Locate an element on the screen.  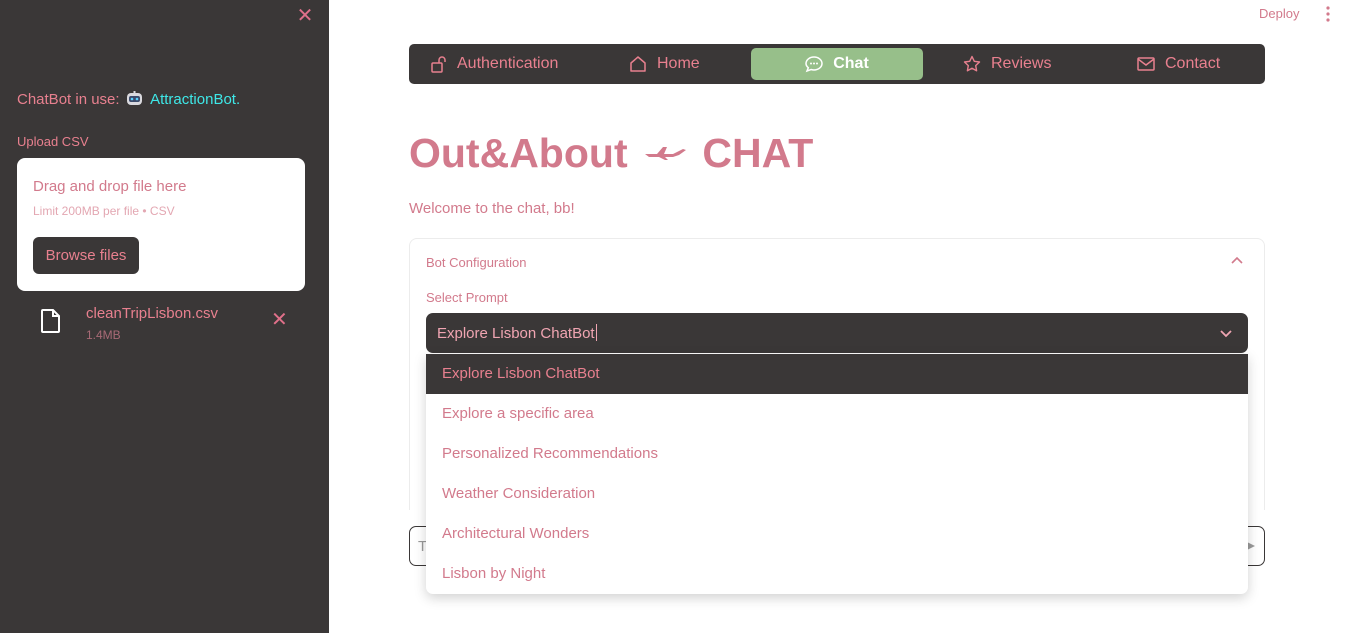
file-icon is located at coordinates (50, 321).